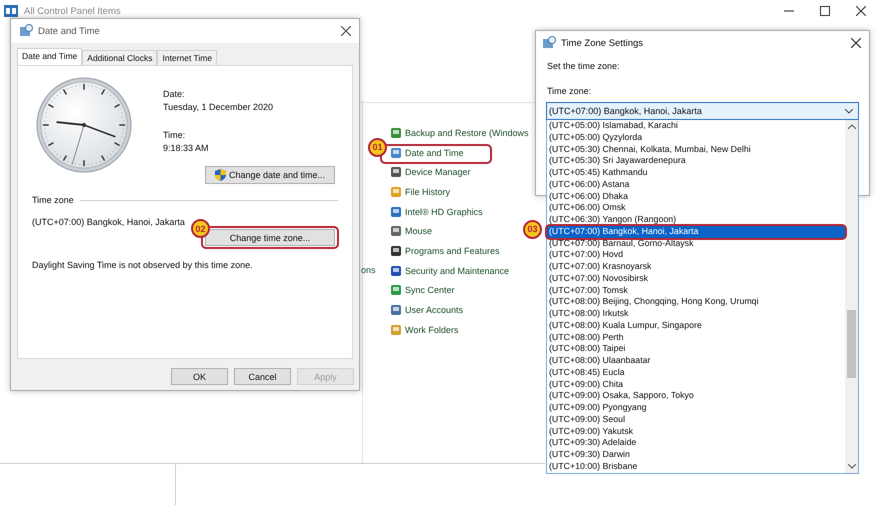 This screenshot has width=880, height=505. I want to click on control-panel-link: Backup and Restore (Windows, so click(467, 133).